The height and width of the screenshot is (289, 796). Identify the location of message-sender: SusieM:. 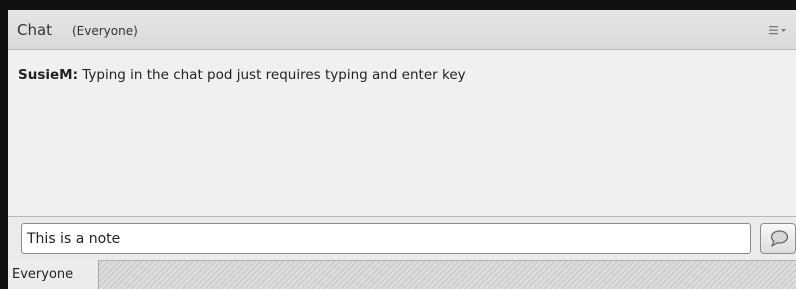
(48, 75).